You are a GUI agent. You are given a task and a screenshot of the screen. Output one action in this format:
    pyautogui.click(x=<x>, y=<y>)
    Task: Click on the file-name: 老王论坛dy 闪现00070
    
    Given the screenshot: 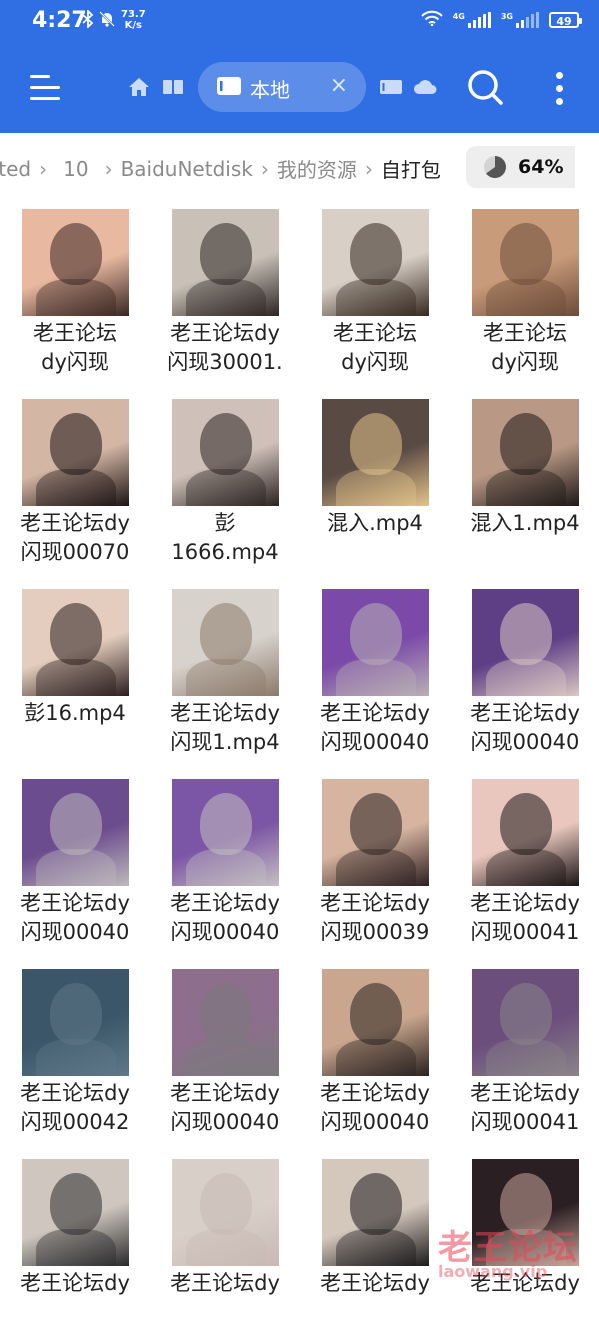 What is the action you would take?
    pyautogui.click(x=75, y=538)
    